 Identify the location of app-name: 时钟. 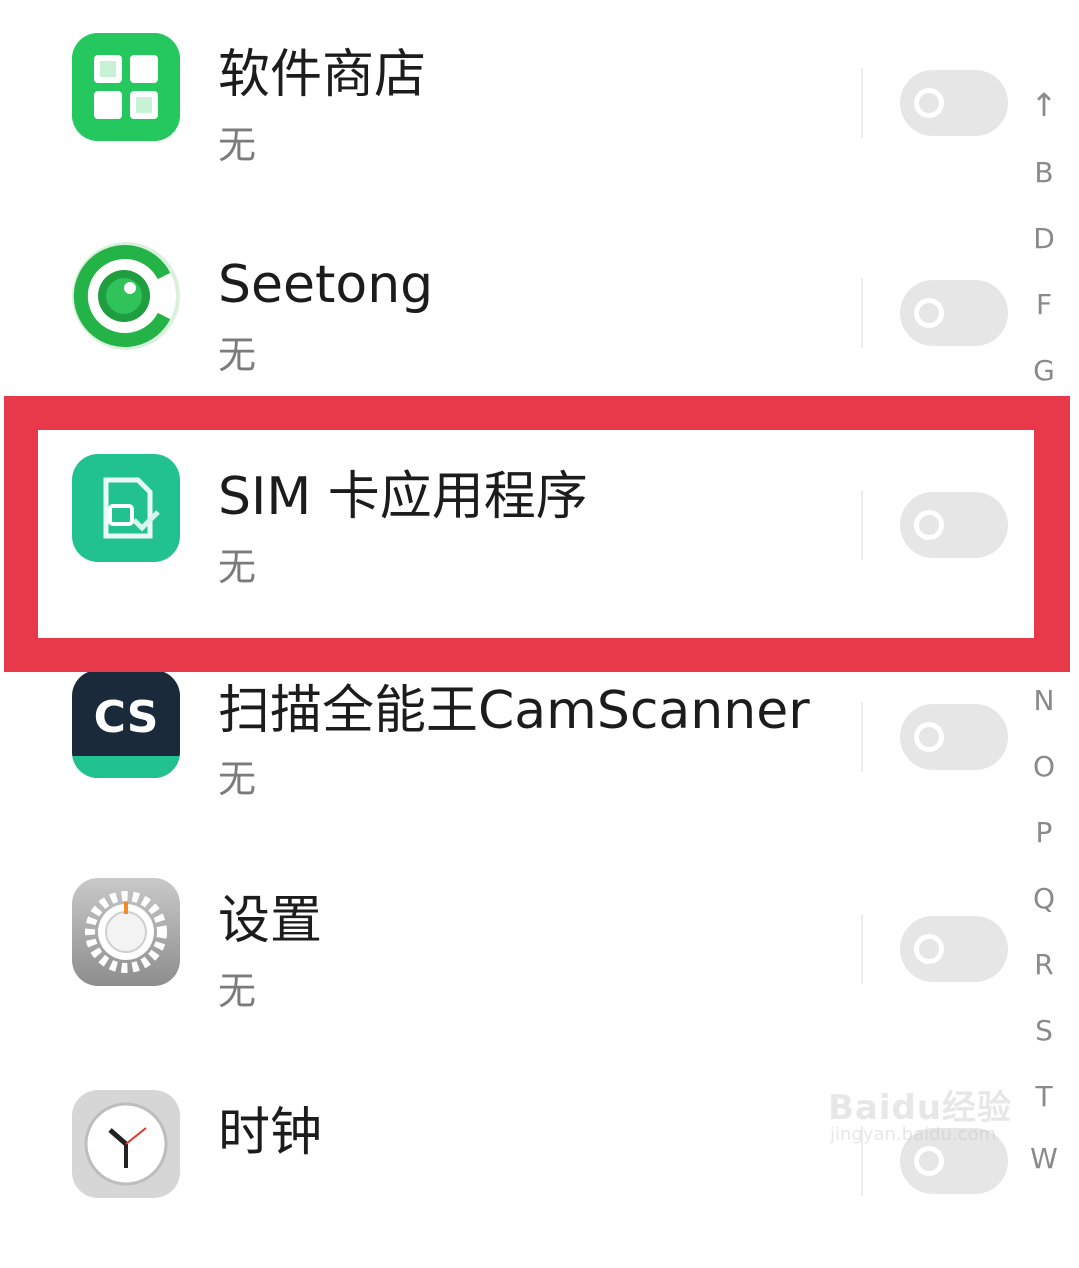
(270, 1133).